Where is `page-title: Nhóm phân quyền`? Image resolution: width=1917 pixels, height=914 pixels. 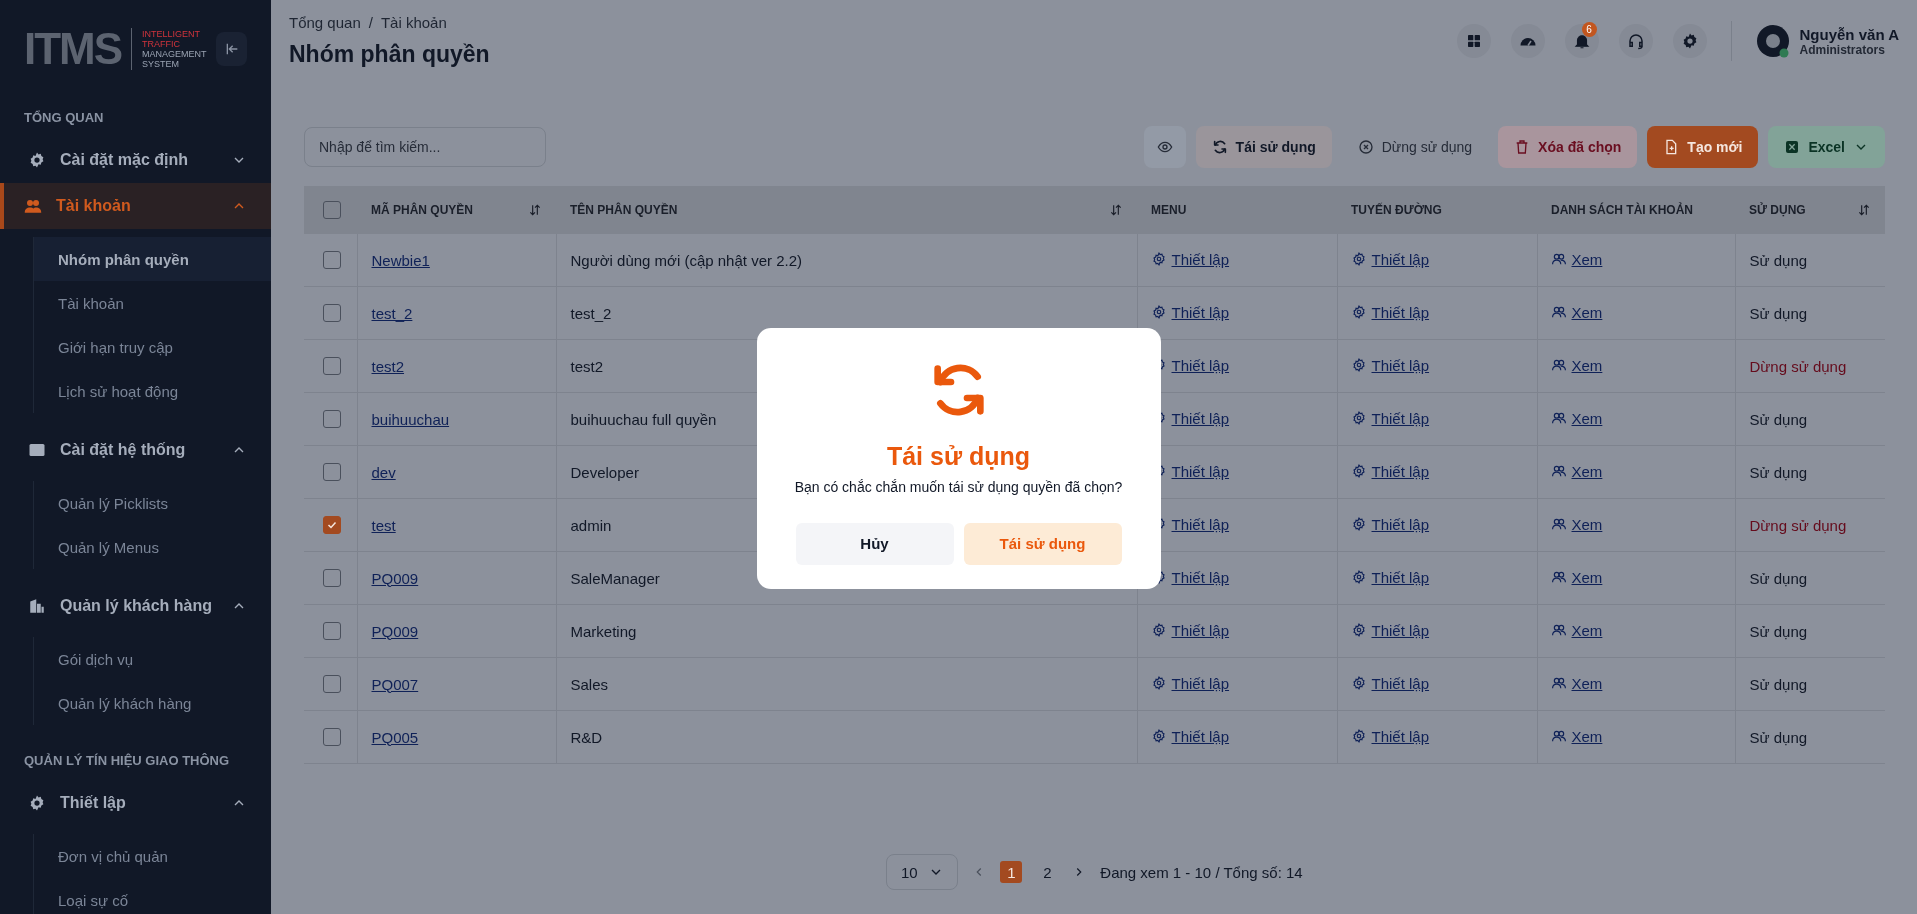 page-title: Nhóm phân quyền is located at coordinates (389, 54).